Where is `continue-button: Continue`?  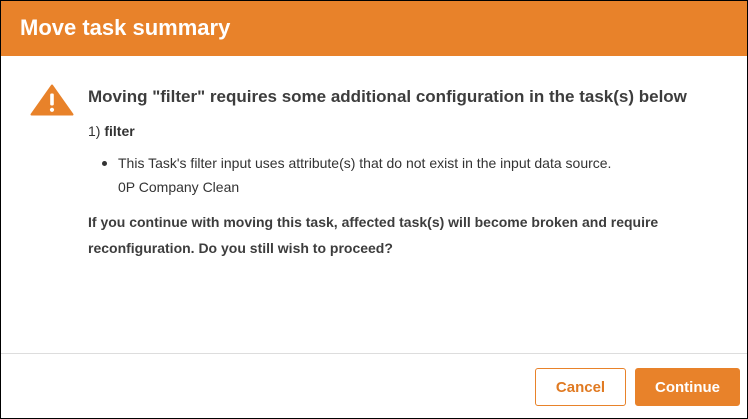 continue-button: Continue is located at coordinates (687, 387).